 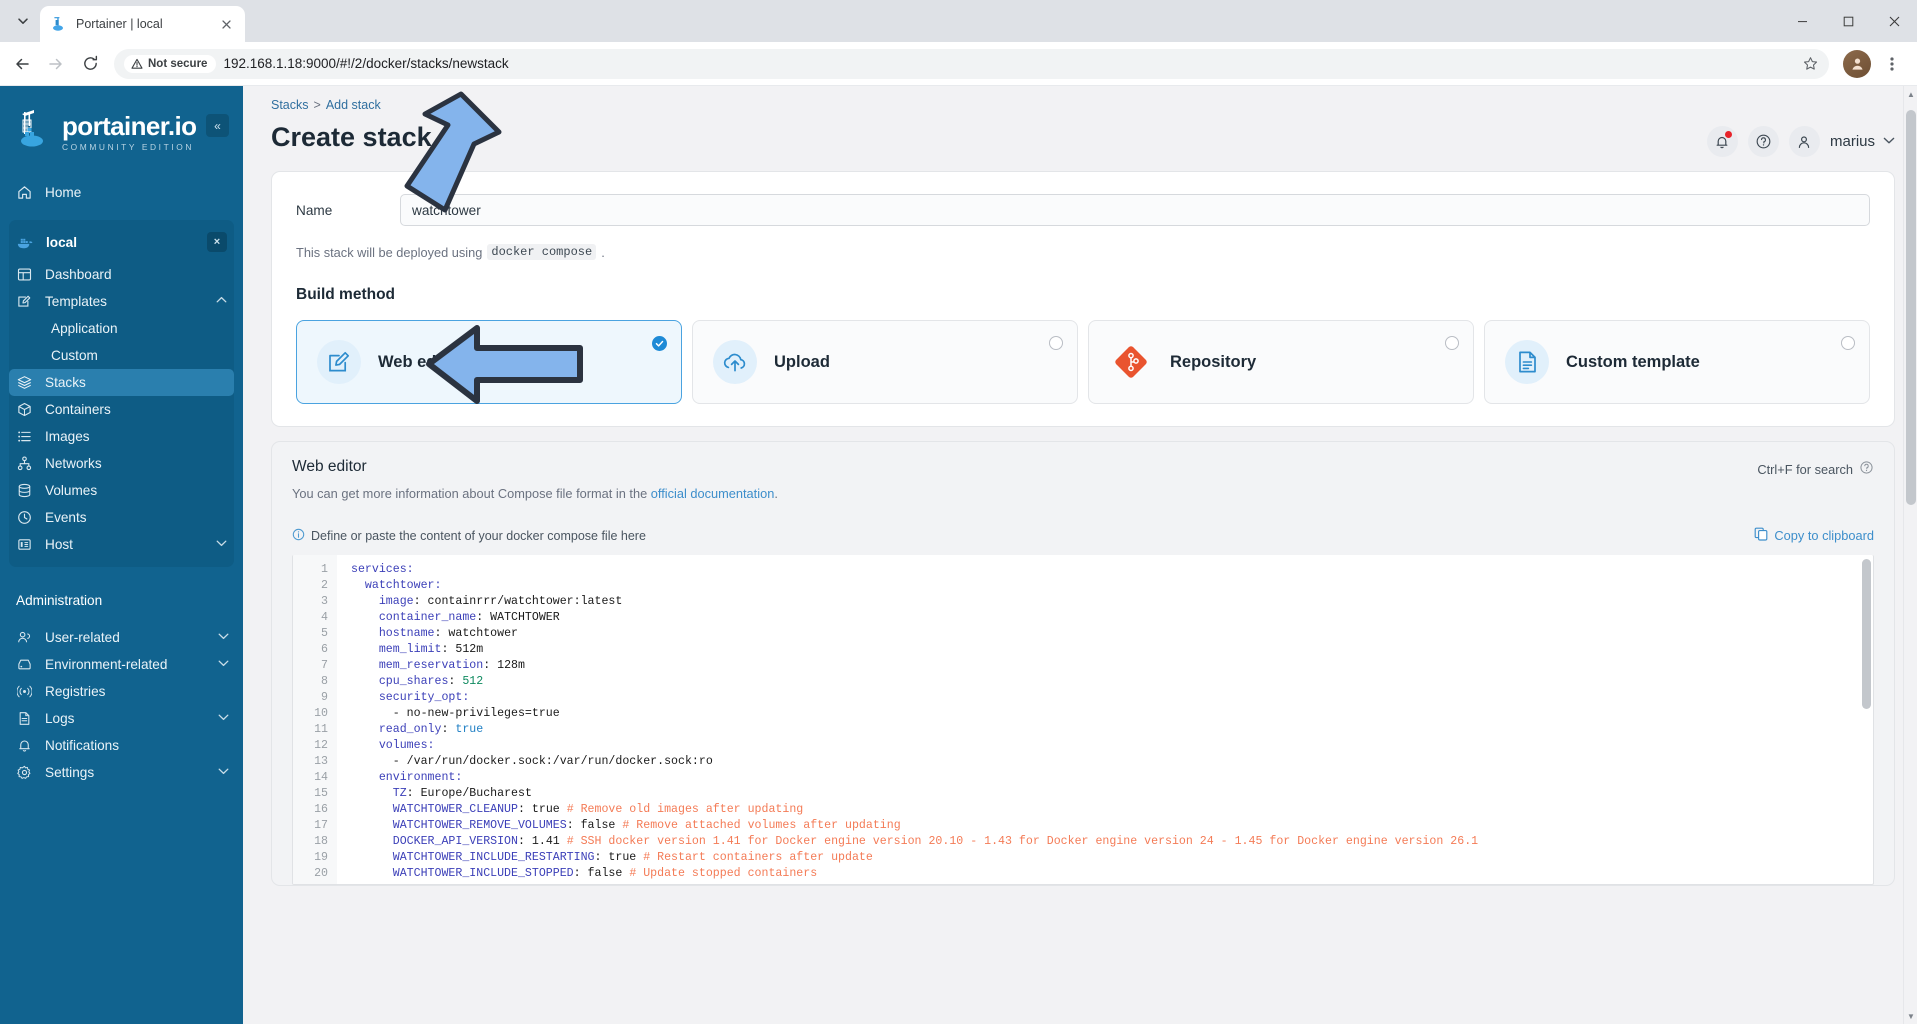 What do you see at coordinates (1677, 362) in the screenshot?
I see `build-method-custom-template: Custom template` at bounding box center [1677, 362].